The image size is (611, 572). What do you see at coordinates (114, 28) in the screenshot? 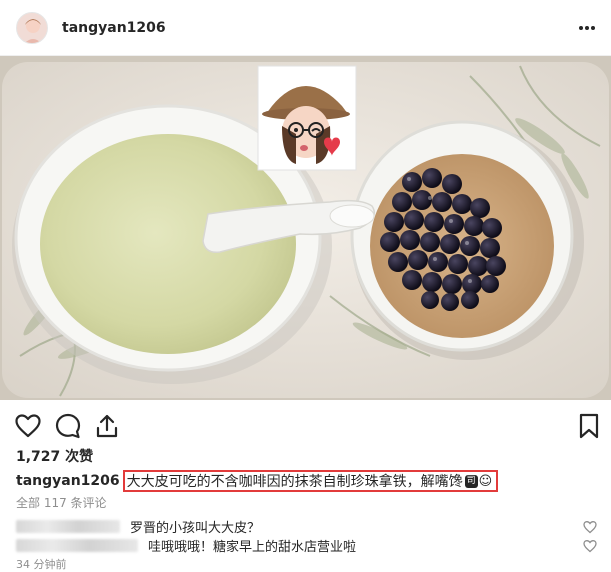
I see `post-username: tangyan1206` at bounding box center [114, 28].